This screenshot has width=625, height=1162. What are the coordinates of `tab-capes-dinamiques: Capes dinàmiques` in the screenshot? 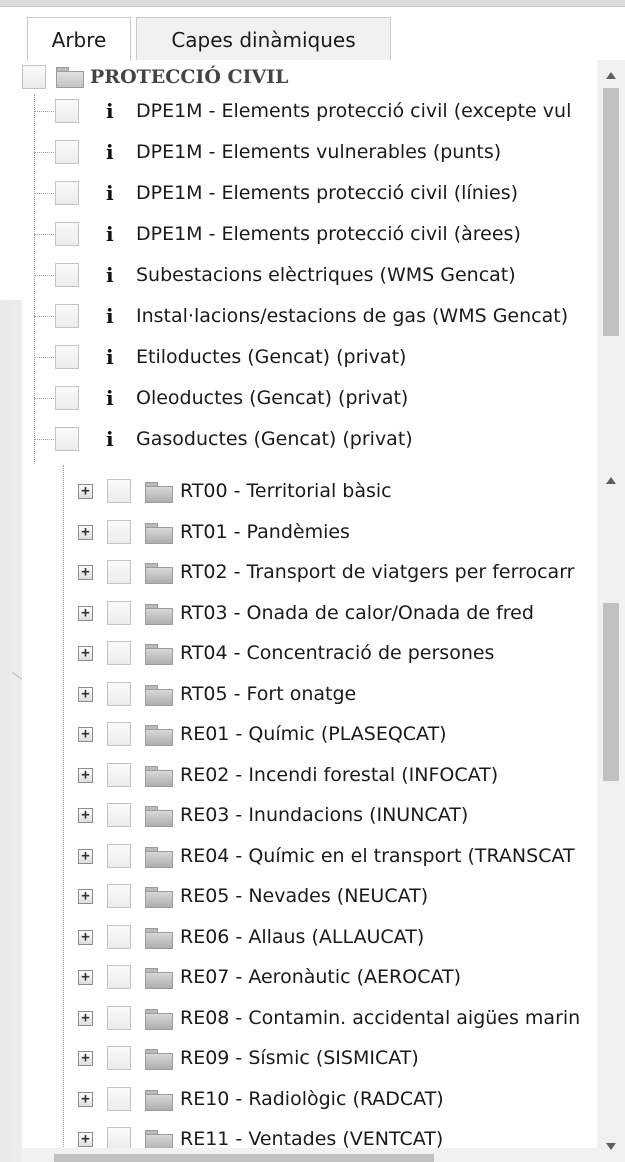 It's located at (263, 39).